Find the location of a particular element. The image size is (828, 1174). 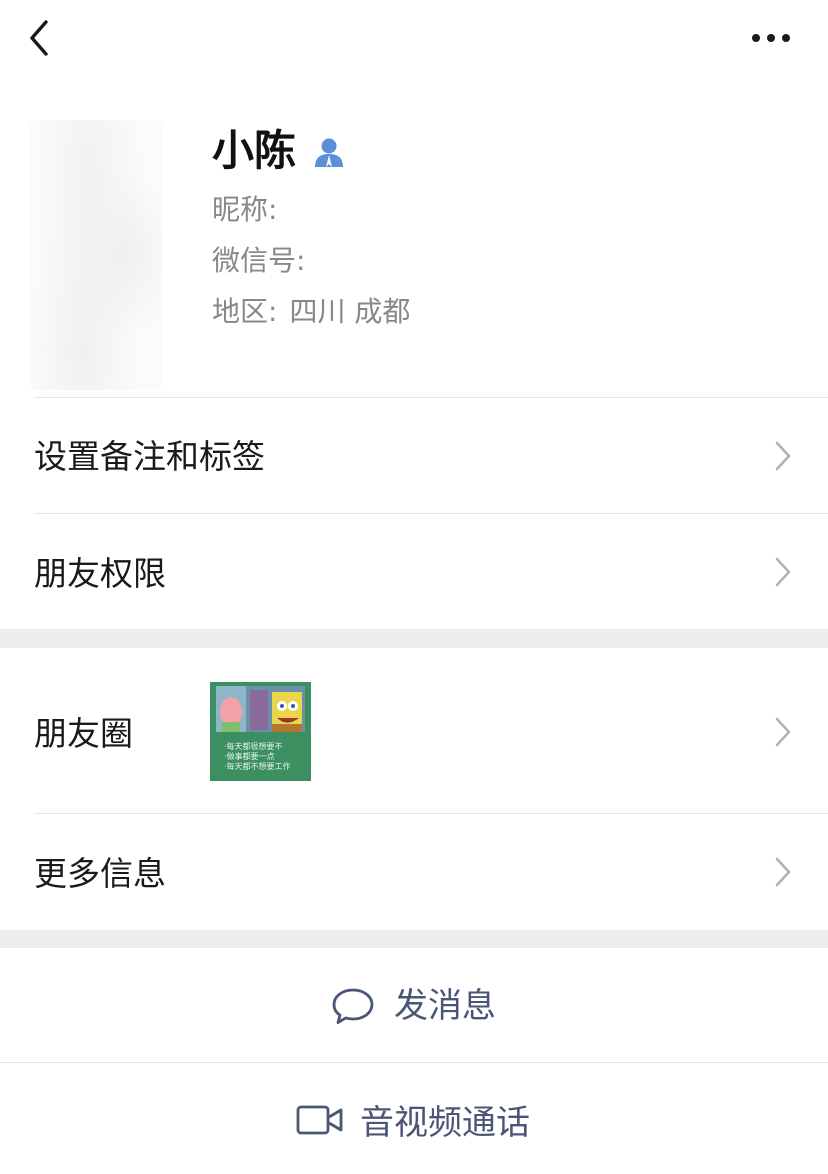

more-dots-icon is located at coordinates (771, 38).